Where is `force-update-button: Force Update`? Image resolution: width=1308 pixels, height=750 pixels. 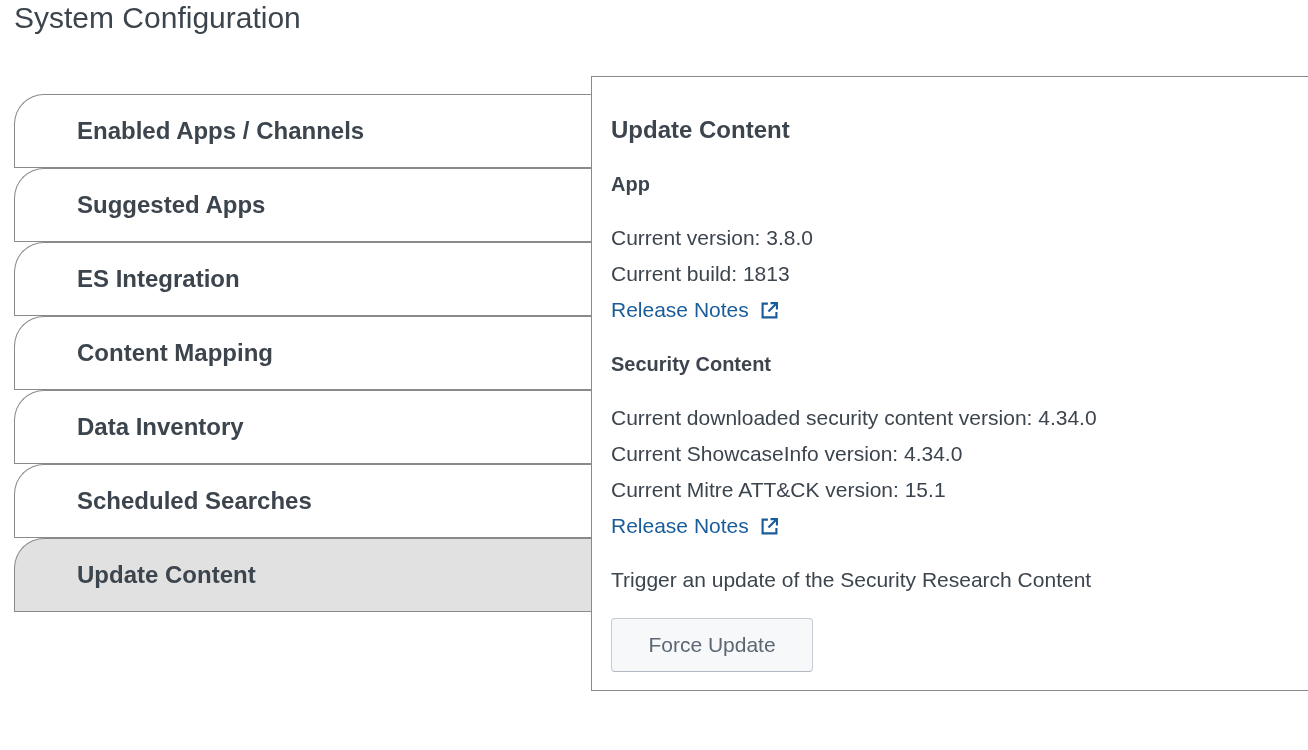 force-update-button: Force Update is located at coordinates (712, 645).